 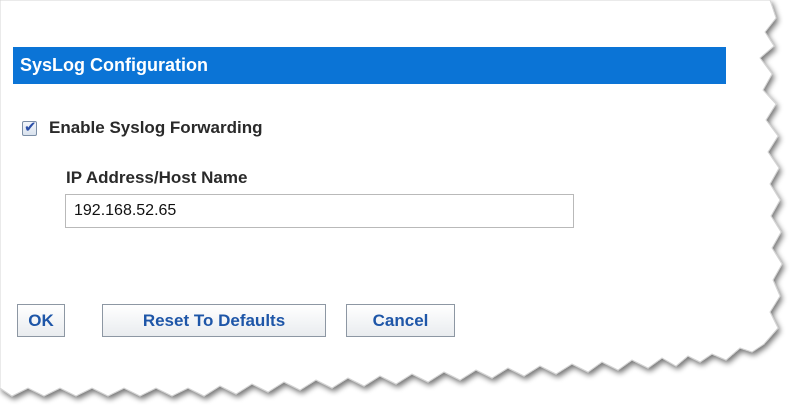 I want to click on ok-button: OK, so click(x=41, y=320).